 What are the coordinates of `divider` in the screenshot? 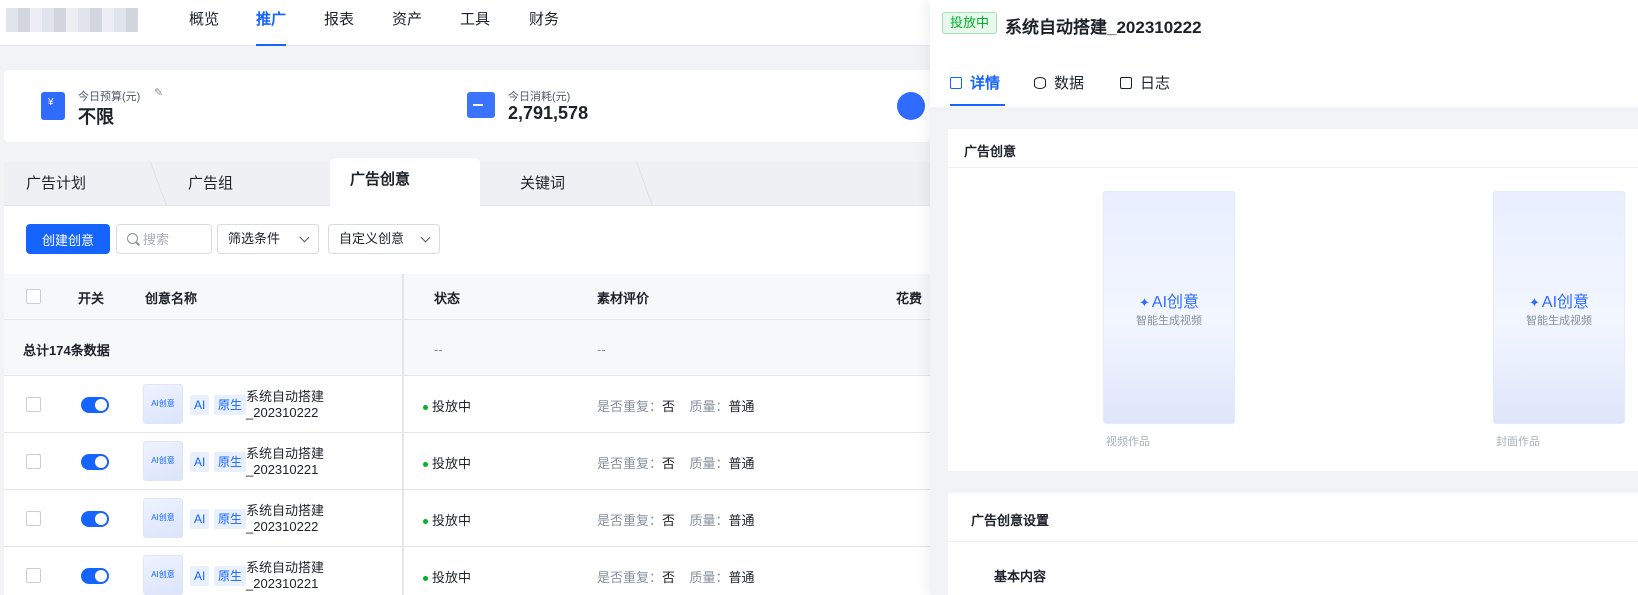 It's located at (1293, 541).